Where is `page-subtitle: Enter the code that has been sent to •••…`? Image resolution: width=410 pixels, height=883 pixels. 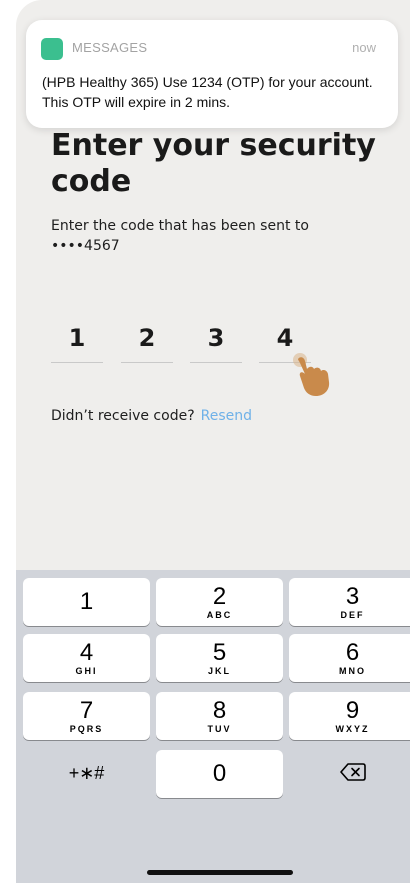
page-subtitle: Enter the code that has been sent to •••… is located at coordinates (180, 236).